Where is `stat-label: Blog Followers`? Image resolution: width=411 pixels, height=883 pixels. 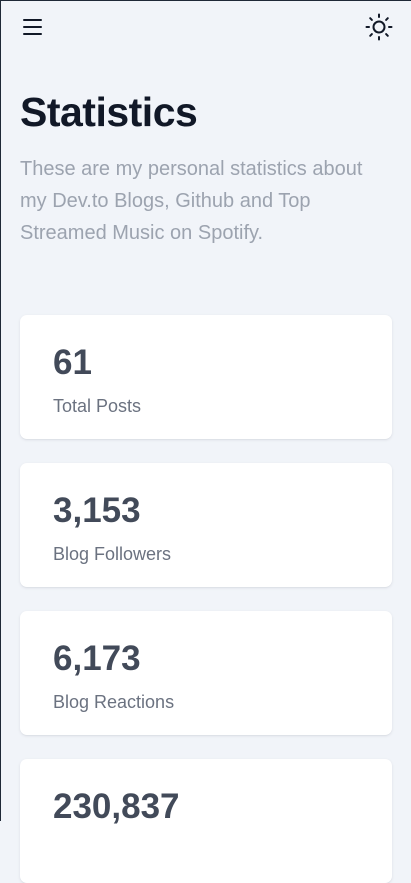
stat-label: Blog Followers is located at coordinates (112, 554).